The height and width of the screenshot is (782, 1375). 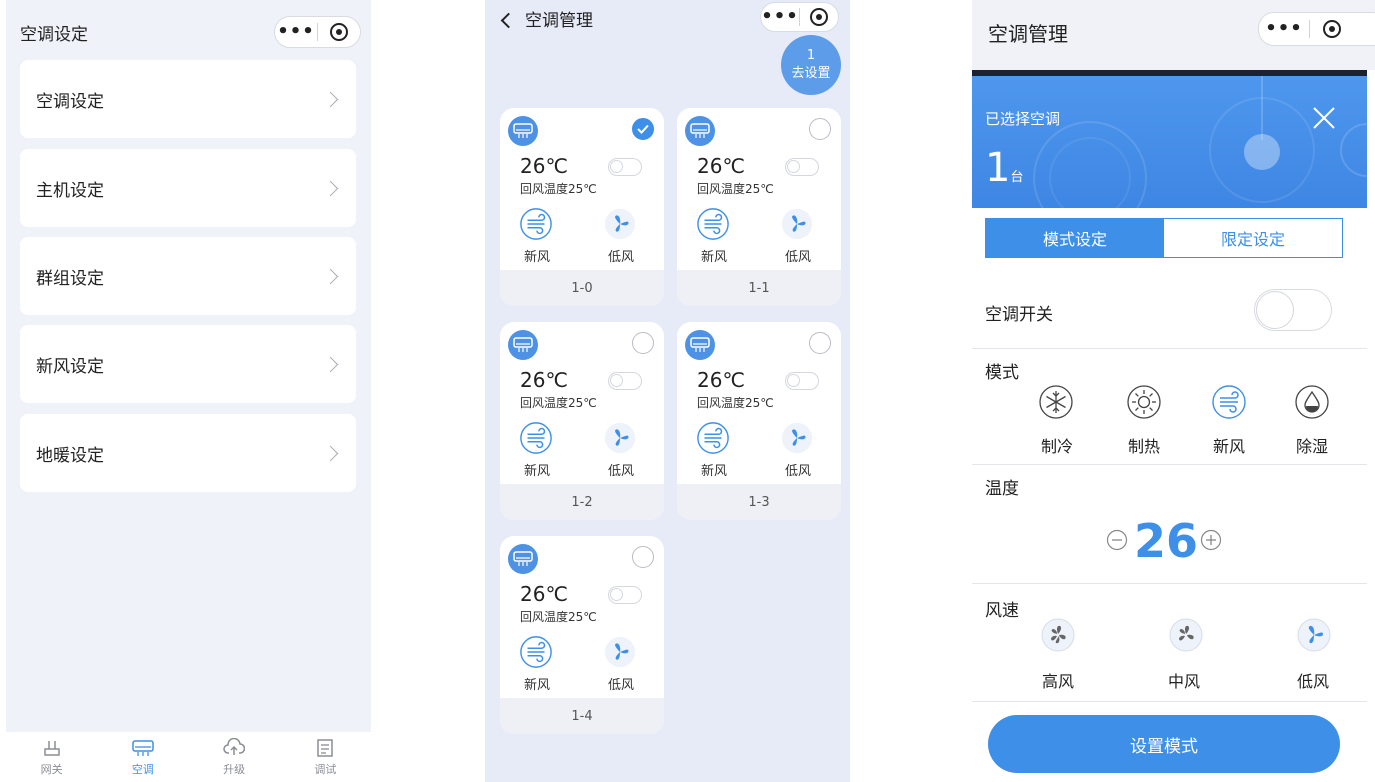 I want to click on settings-segment-control: 模式设定 限定设定, so click(x=1164, y=238).